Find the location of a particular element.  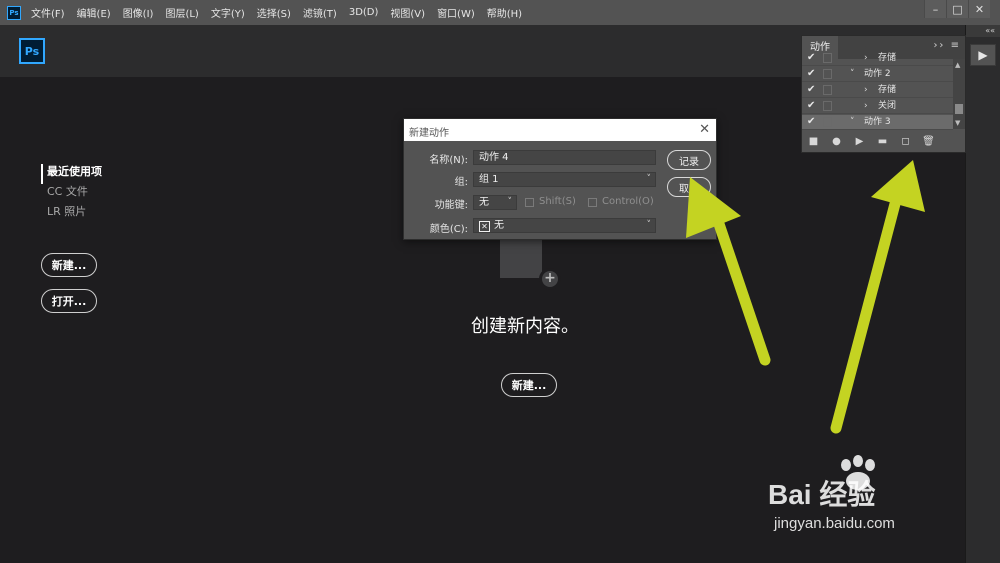

start-nav: 最近使用项 CC 文件 LR 照片 is located at coordinates (71, 194).